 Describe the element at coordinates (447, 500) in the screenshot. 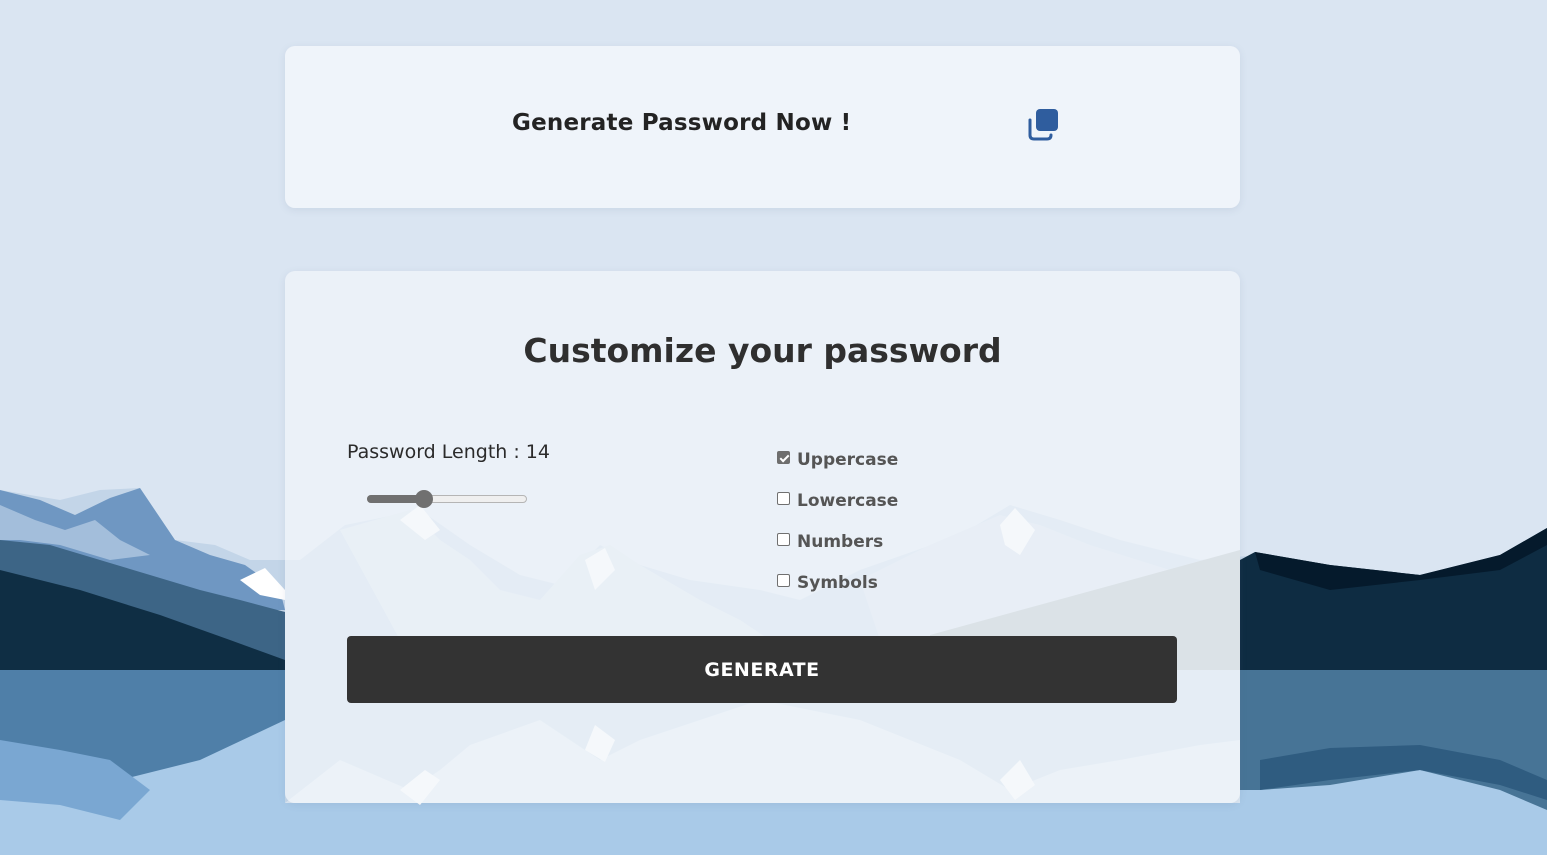

I see `password-length-slider` at that location.